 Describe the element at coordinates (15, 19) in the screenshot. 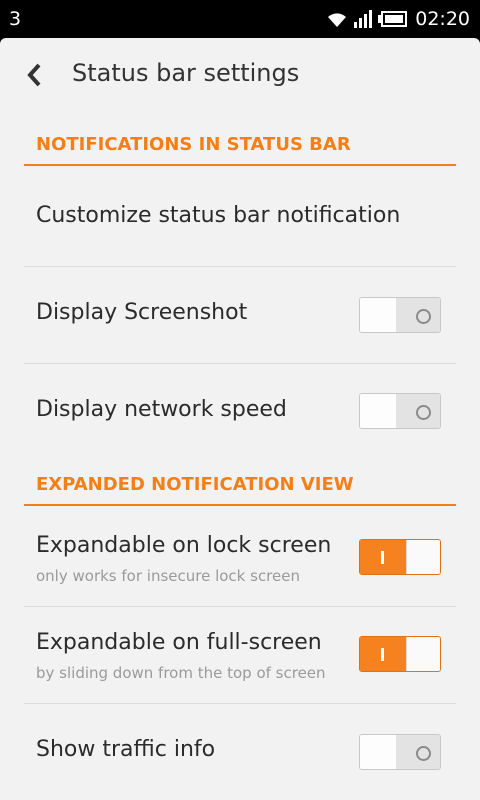

I see `notification-count: 3` at that location.